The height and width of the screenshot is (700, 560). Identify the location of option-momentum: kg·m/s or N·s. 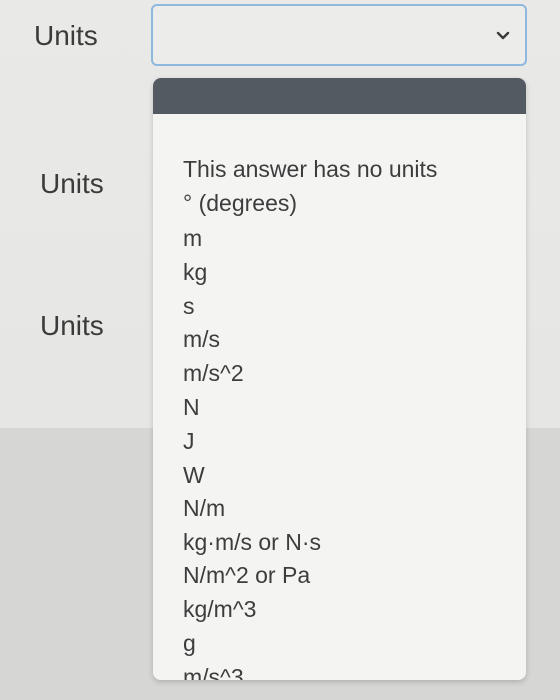
(252, 542).